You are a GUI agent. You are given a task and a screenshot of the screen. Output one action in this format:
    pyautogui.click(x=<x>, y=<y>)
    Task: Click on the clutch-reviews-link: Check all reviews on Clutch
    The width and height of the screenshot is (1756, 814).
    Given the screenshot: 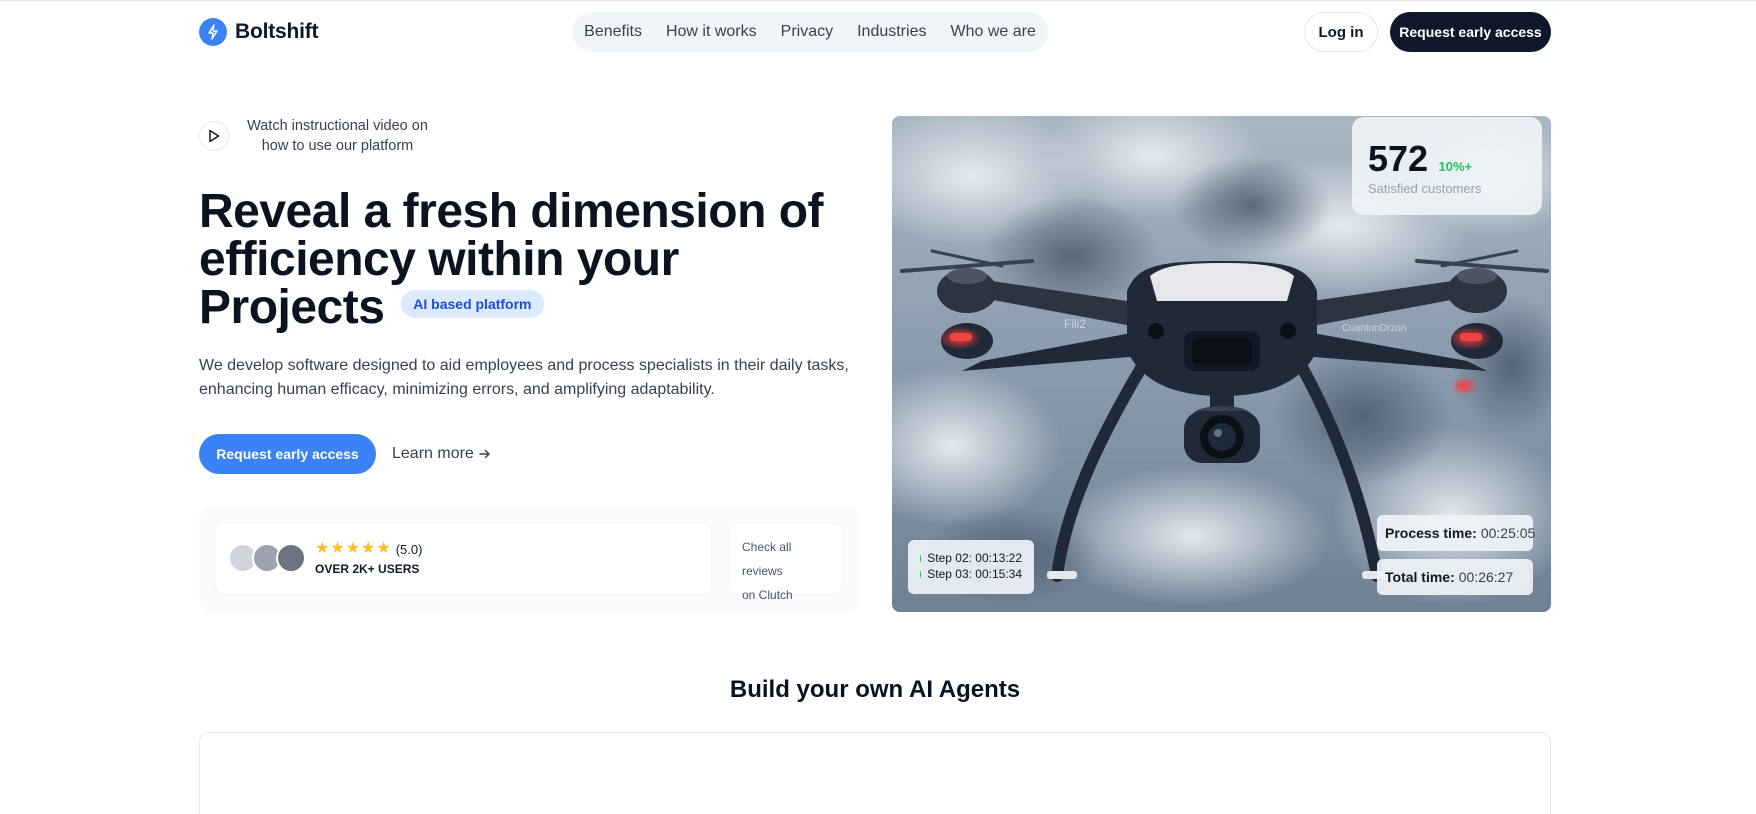 What is the action you would take?
    pyautogui.click(x=786, y=562)
    